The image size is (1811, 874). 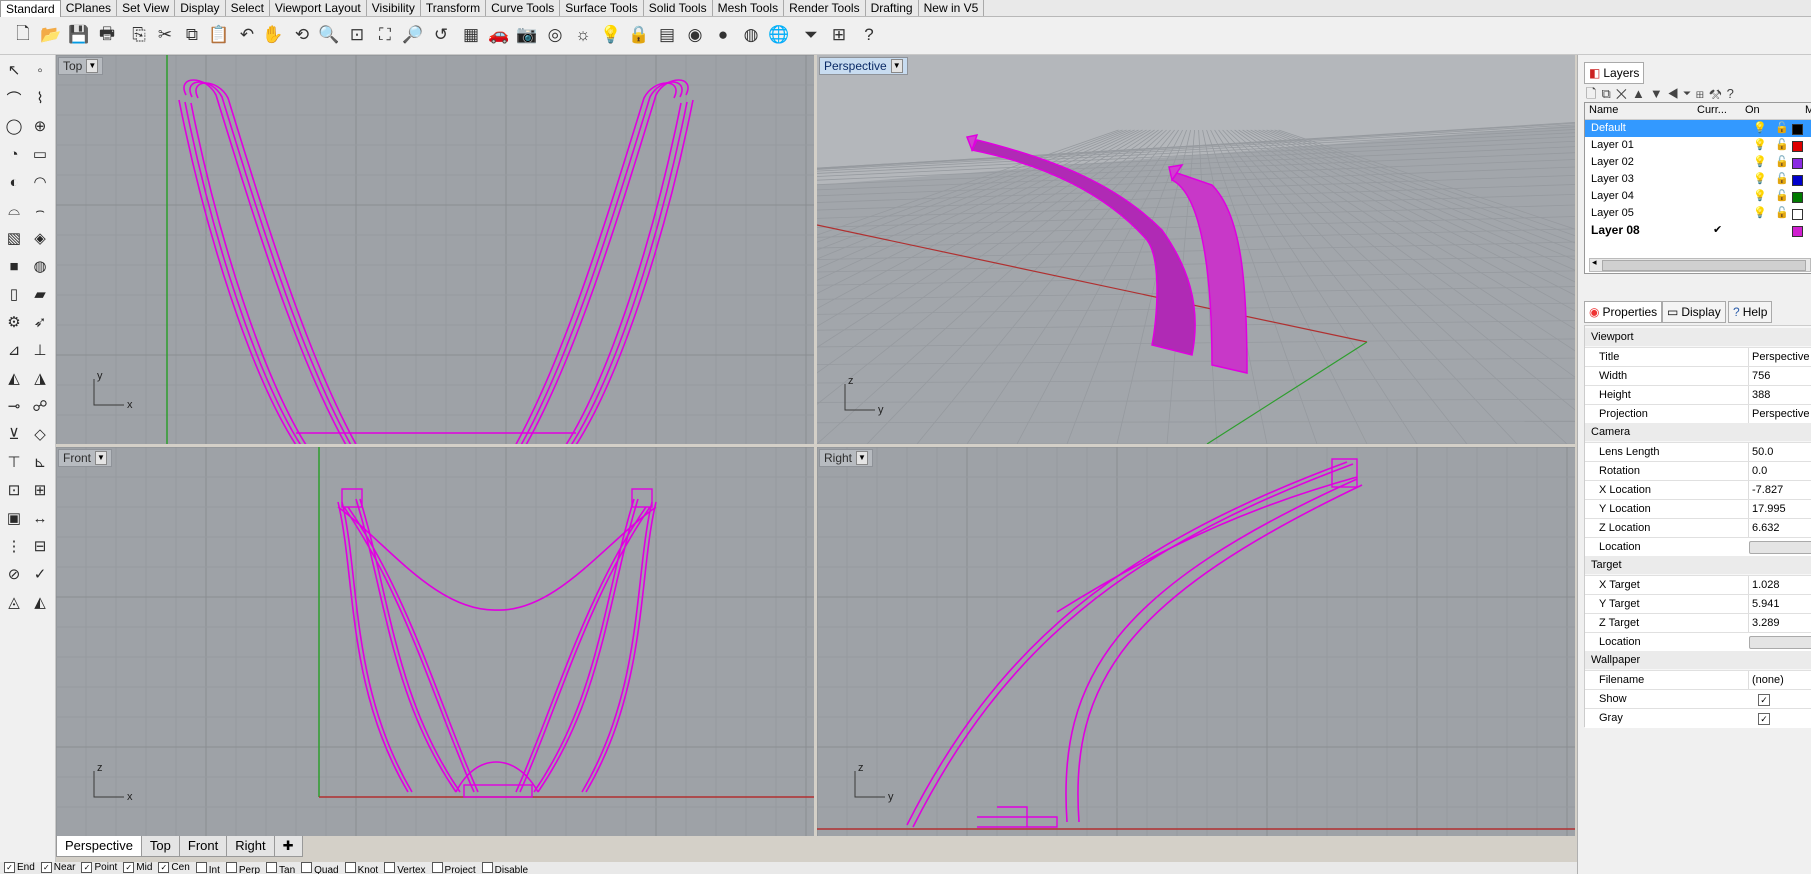 What do you see at coordinates (288, 846) in the screenshot?
I see `add-viewport-tab-button: ✚` at bounding box center [288, 846].